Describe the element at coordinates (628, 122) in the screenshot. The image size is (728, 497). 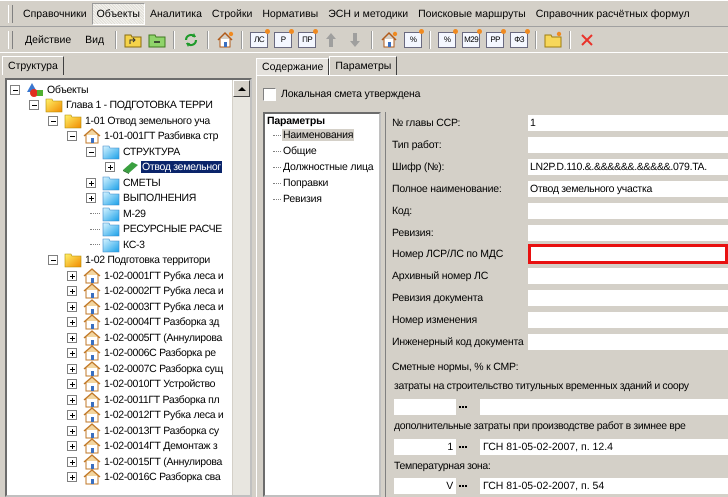
I see `input-field: 1` at that location.